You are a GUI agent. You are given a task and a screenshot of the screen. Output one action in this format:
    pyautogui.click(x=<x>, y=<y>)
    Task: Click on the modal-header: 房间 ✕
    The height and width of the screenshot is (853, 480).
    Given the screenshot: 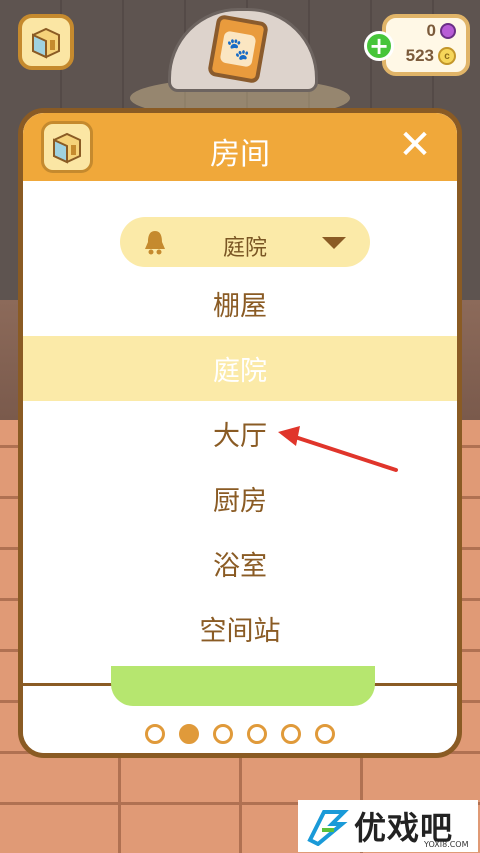 What is the action you would take?
    pyautogui.click(x=240, y=147)
    